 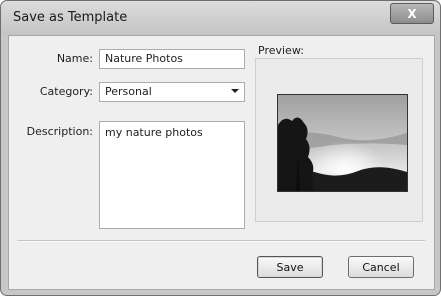 I want to click on name-label: Name:, so click(x=74, y=58).